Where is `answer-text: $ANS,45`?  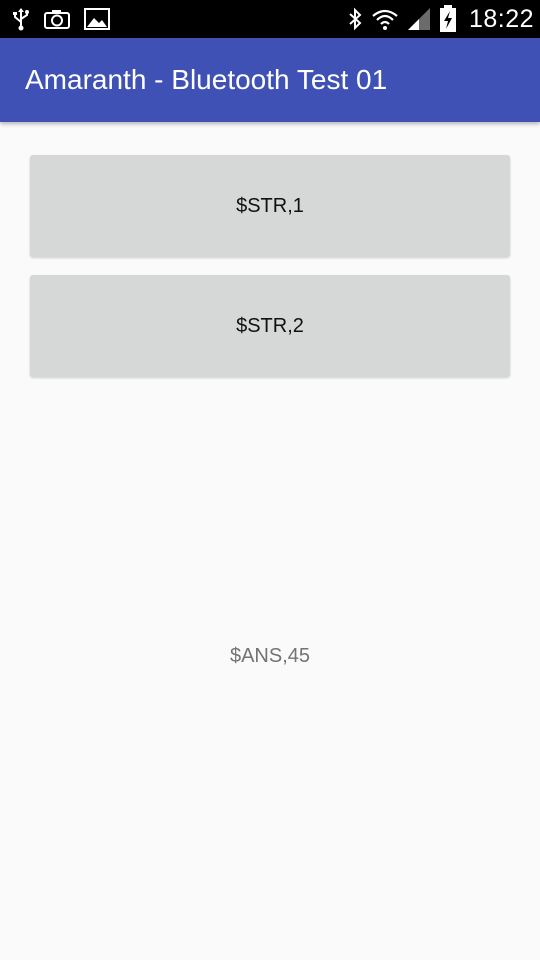 answer-text: $ANS,45 is located at coordinates (270, 656).